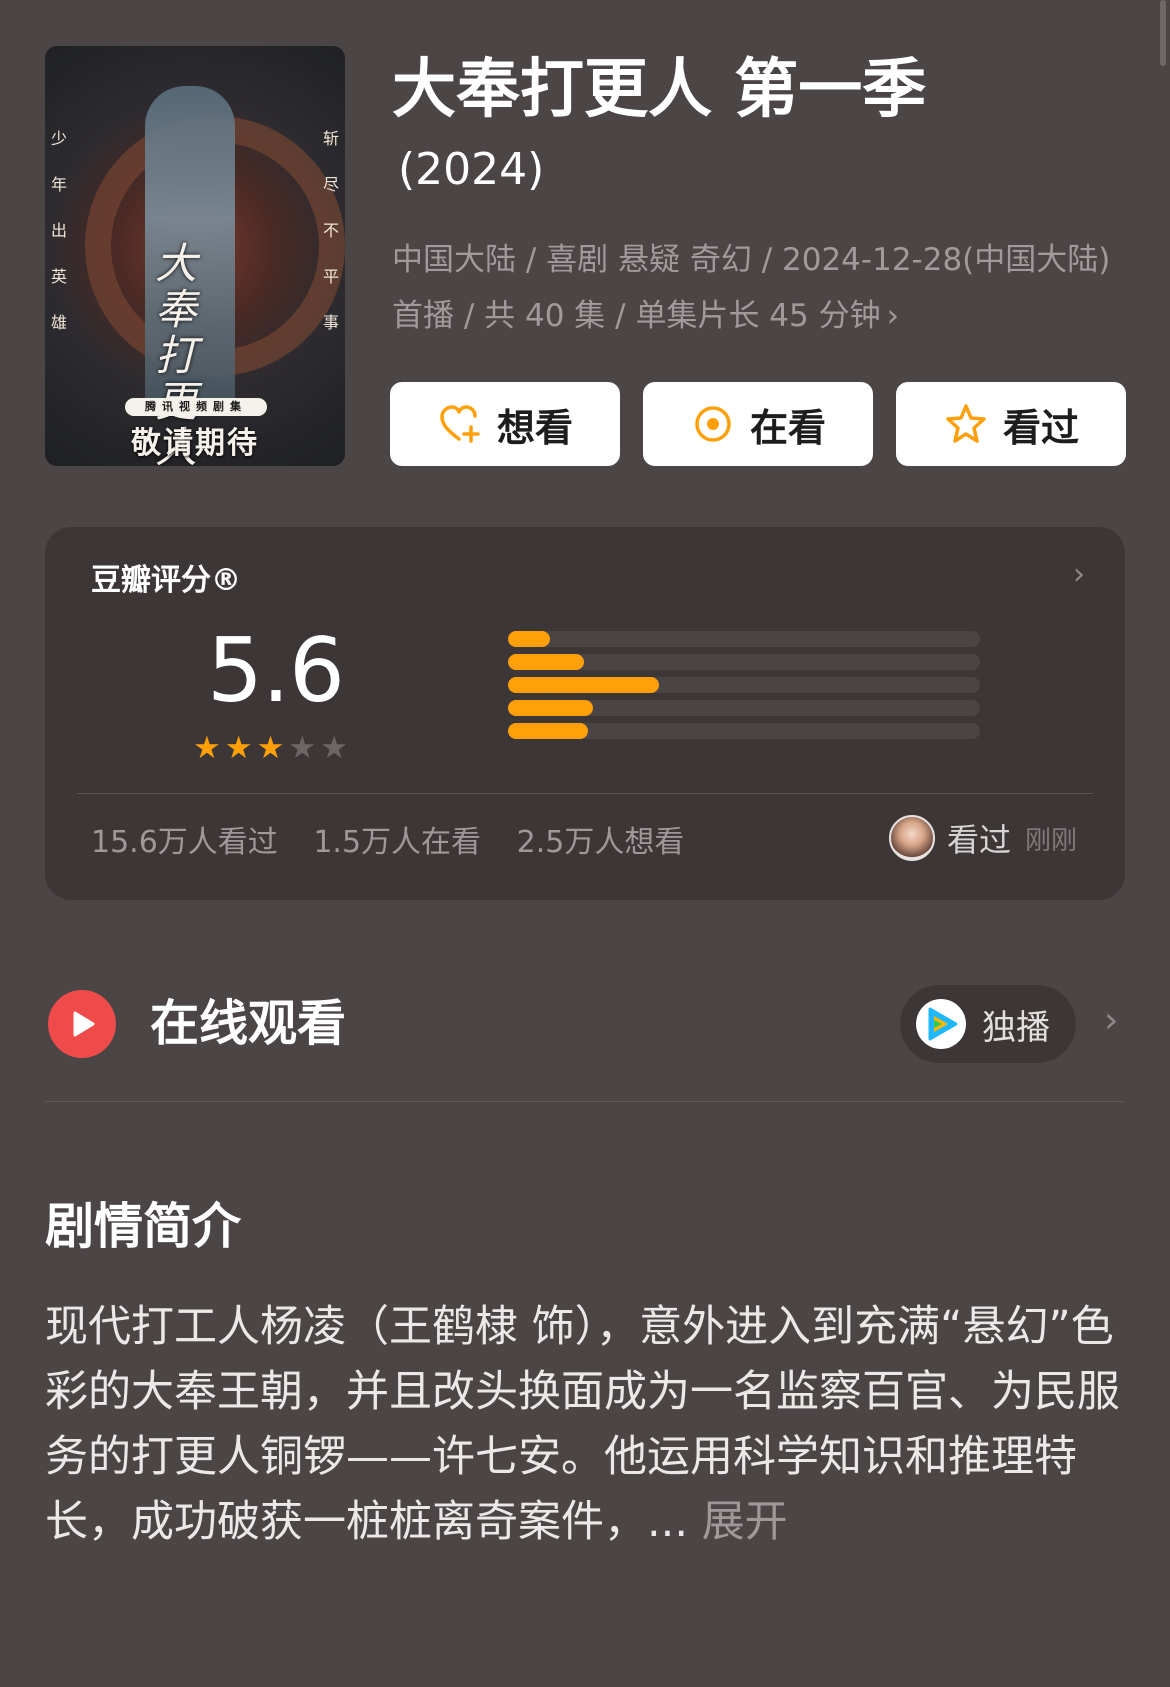 The image size is (1170, 1687). Describe the element at coordinates (195, 256) in the screenshot. I see `poster-image: 少年出英雄 斩尽不平事 大奉打更人 腾讯视频剧集 敬请期待` at that location.